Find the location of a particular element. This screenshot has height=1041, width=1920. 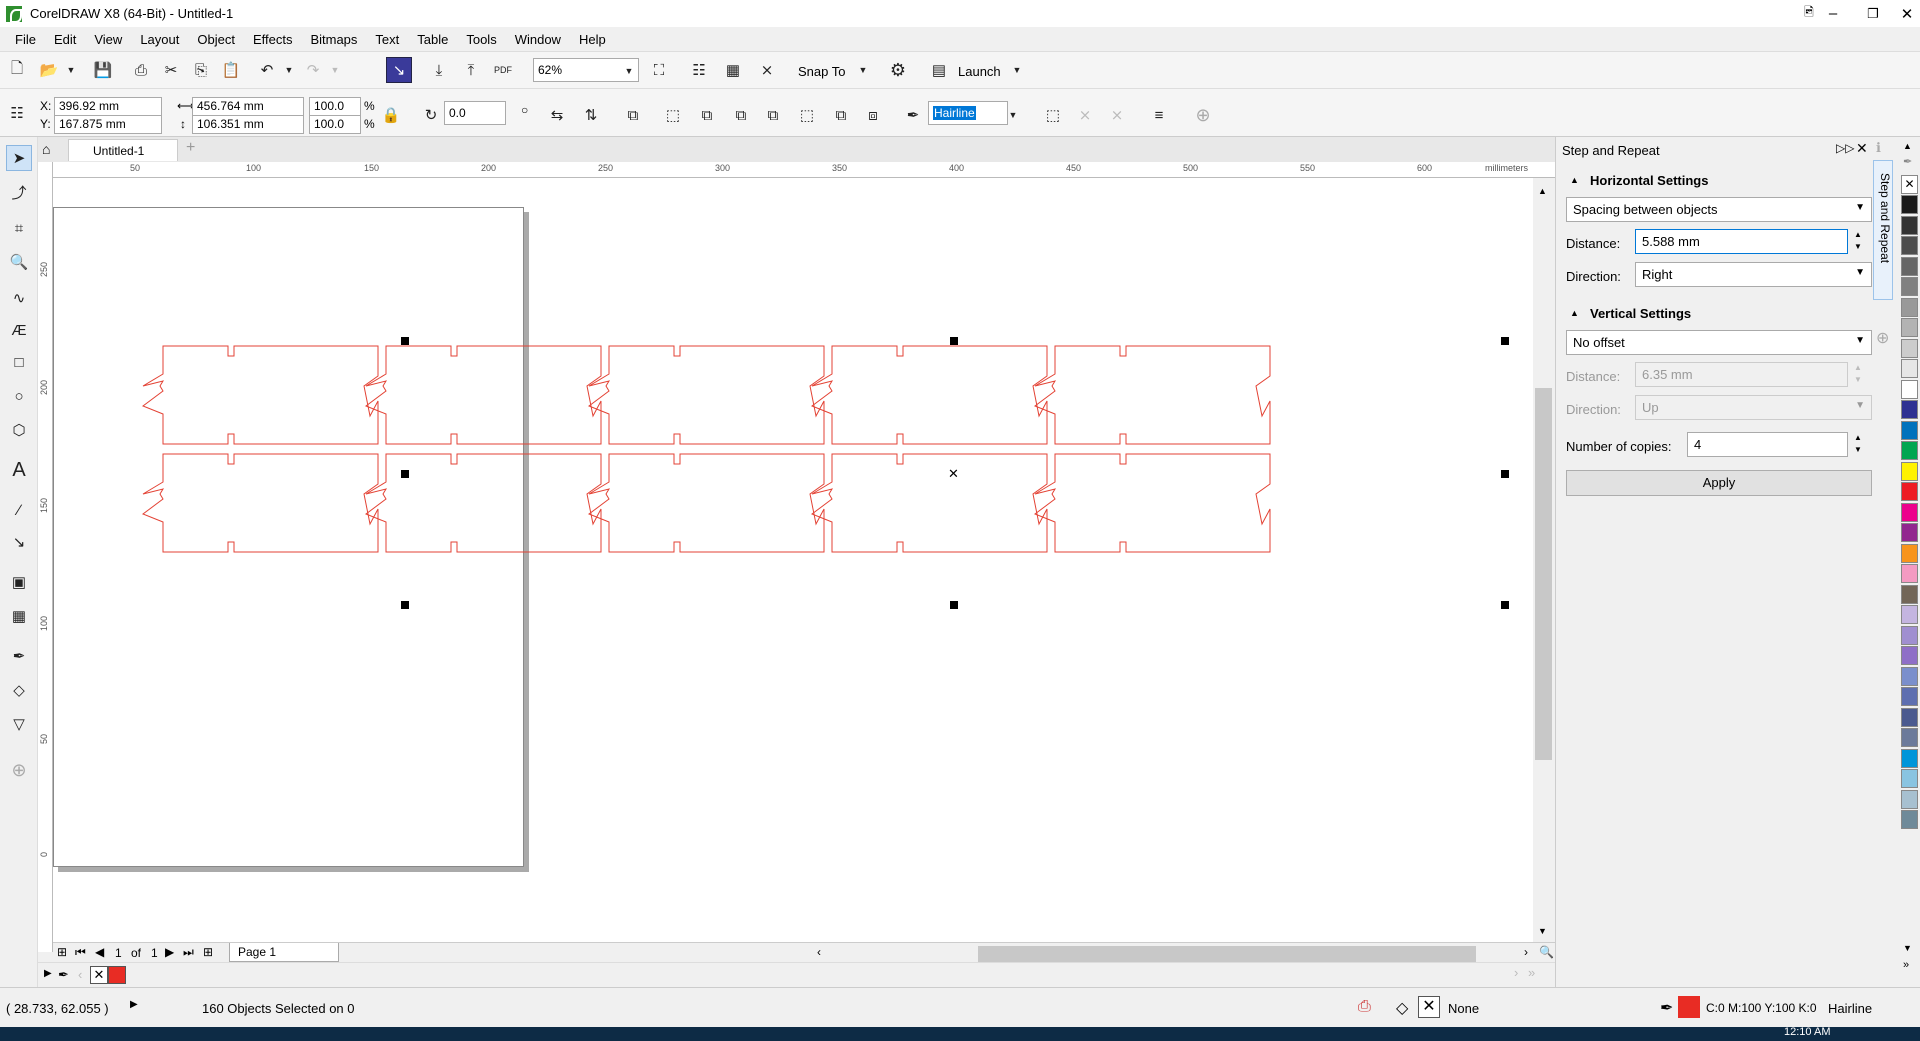

import-icon: ⤓ is located at coordinates (439, 70).